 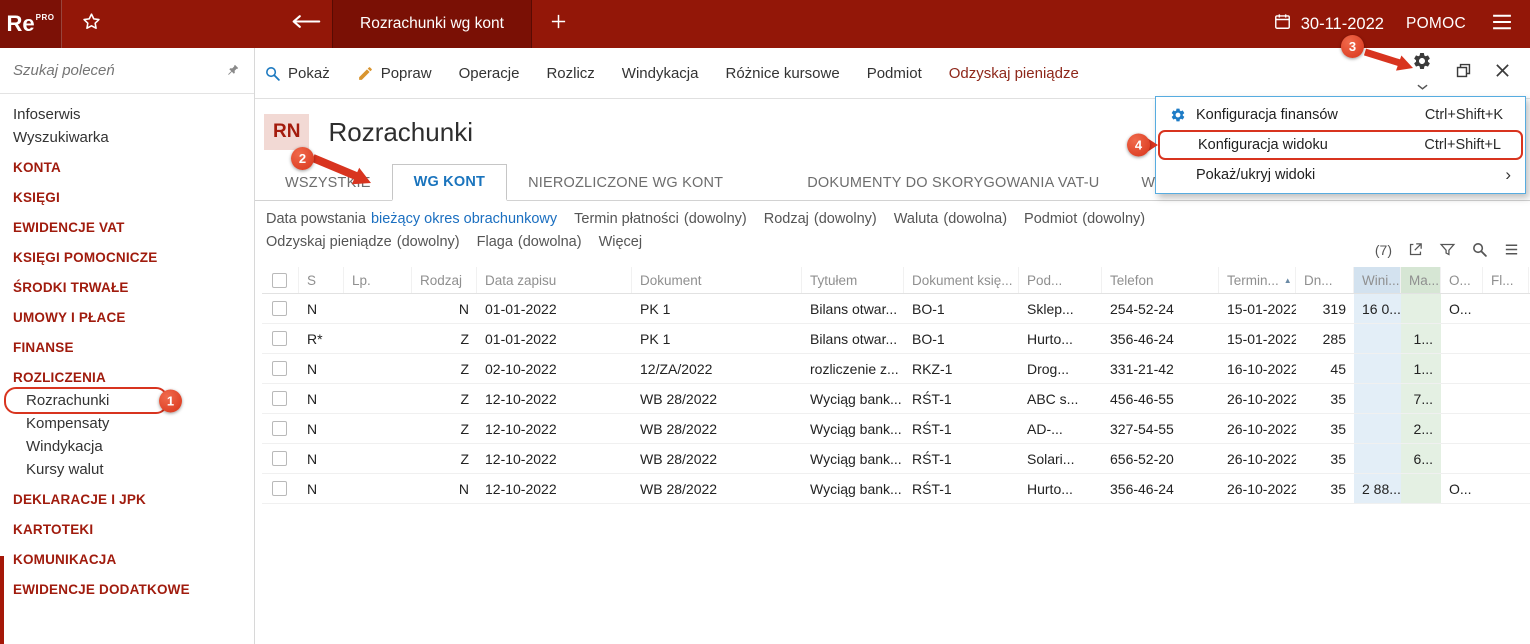 What do you see at coordinates (554, 280) in the screenshot?
I see `column-header-data-zapisu: Data zapisu` at bounding box center [554, 280].